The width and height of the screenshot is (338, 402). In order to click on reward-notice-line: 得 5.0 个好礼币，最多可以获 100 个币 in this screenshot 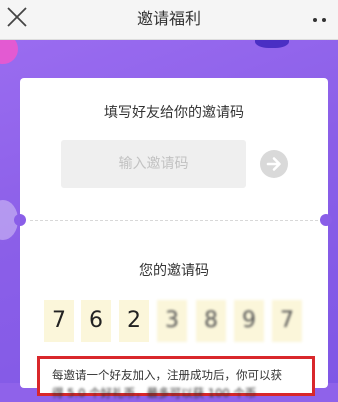, I will do `click(154, 393)`.